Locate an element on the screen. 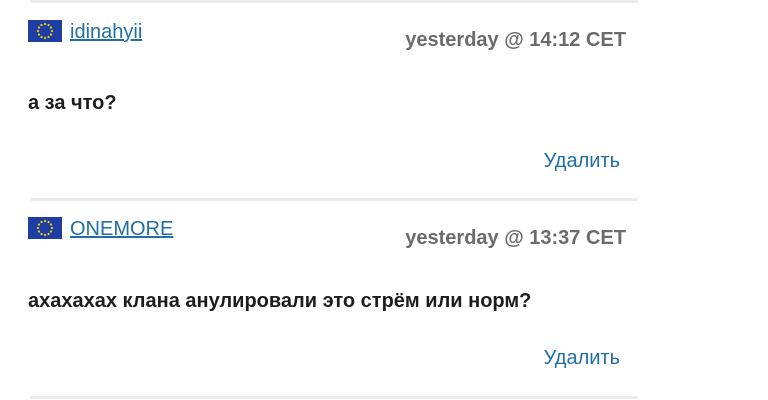 This screenshot has width=768, height=400. comment-timestamp: yesterday @ 14:12 CET is located at coordinates (515, 40).